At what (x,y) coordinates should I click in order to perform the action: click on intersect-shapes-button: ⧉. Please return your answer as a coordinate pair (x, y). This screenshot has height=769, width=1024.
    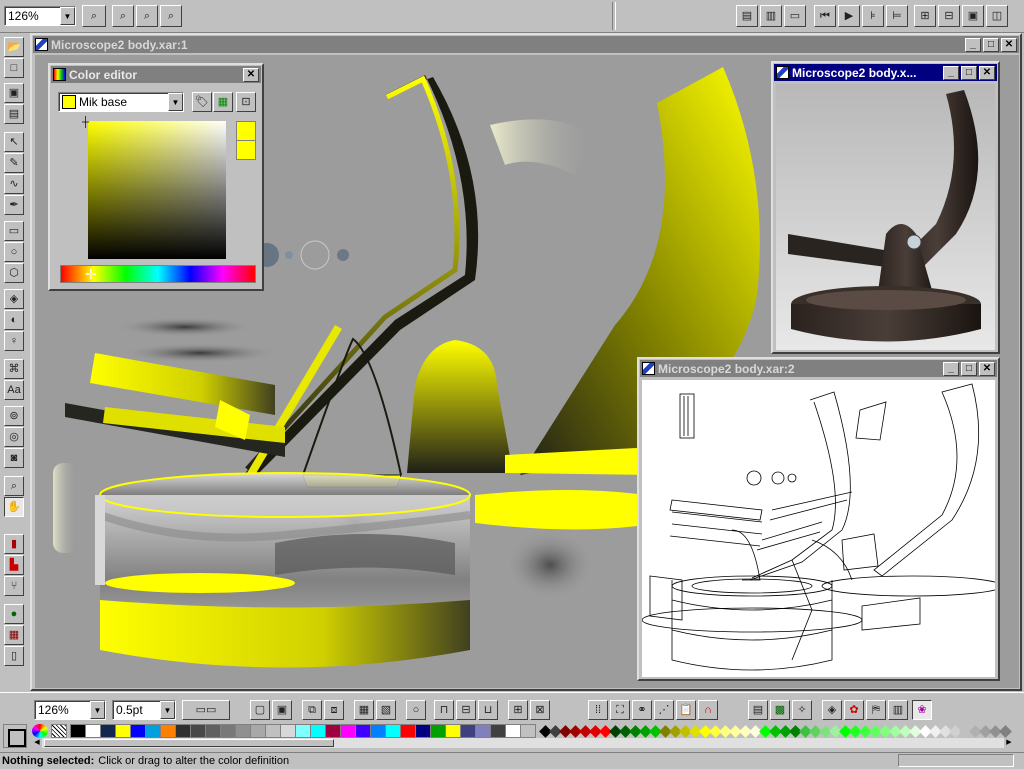
    Looking at the image, I should click on (312, 710).